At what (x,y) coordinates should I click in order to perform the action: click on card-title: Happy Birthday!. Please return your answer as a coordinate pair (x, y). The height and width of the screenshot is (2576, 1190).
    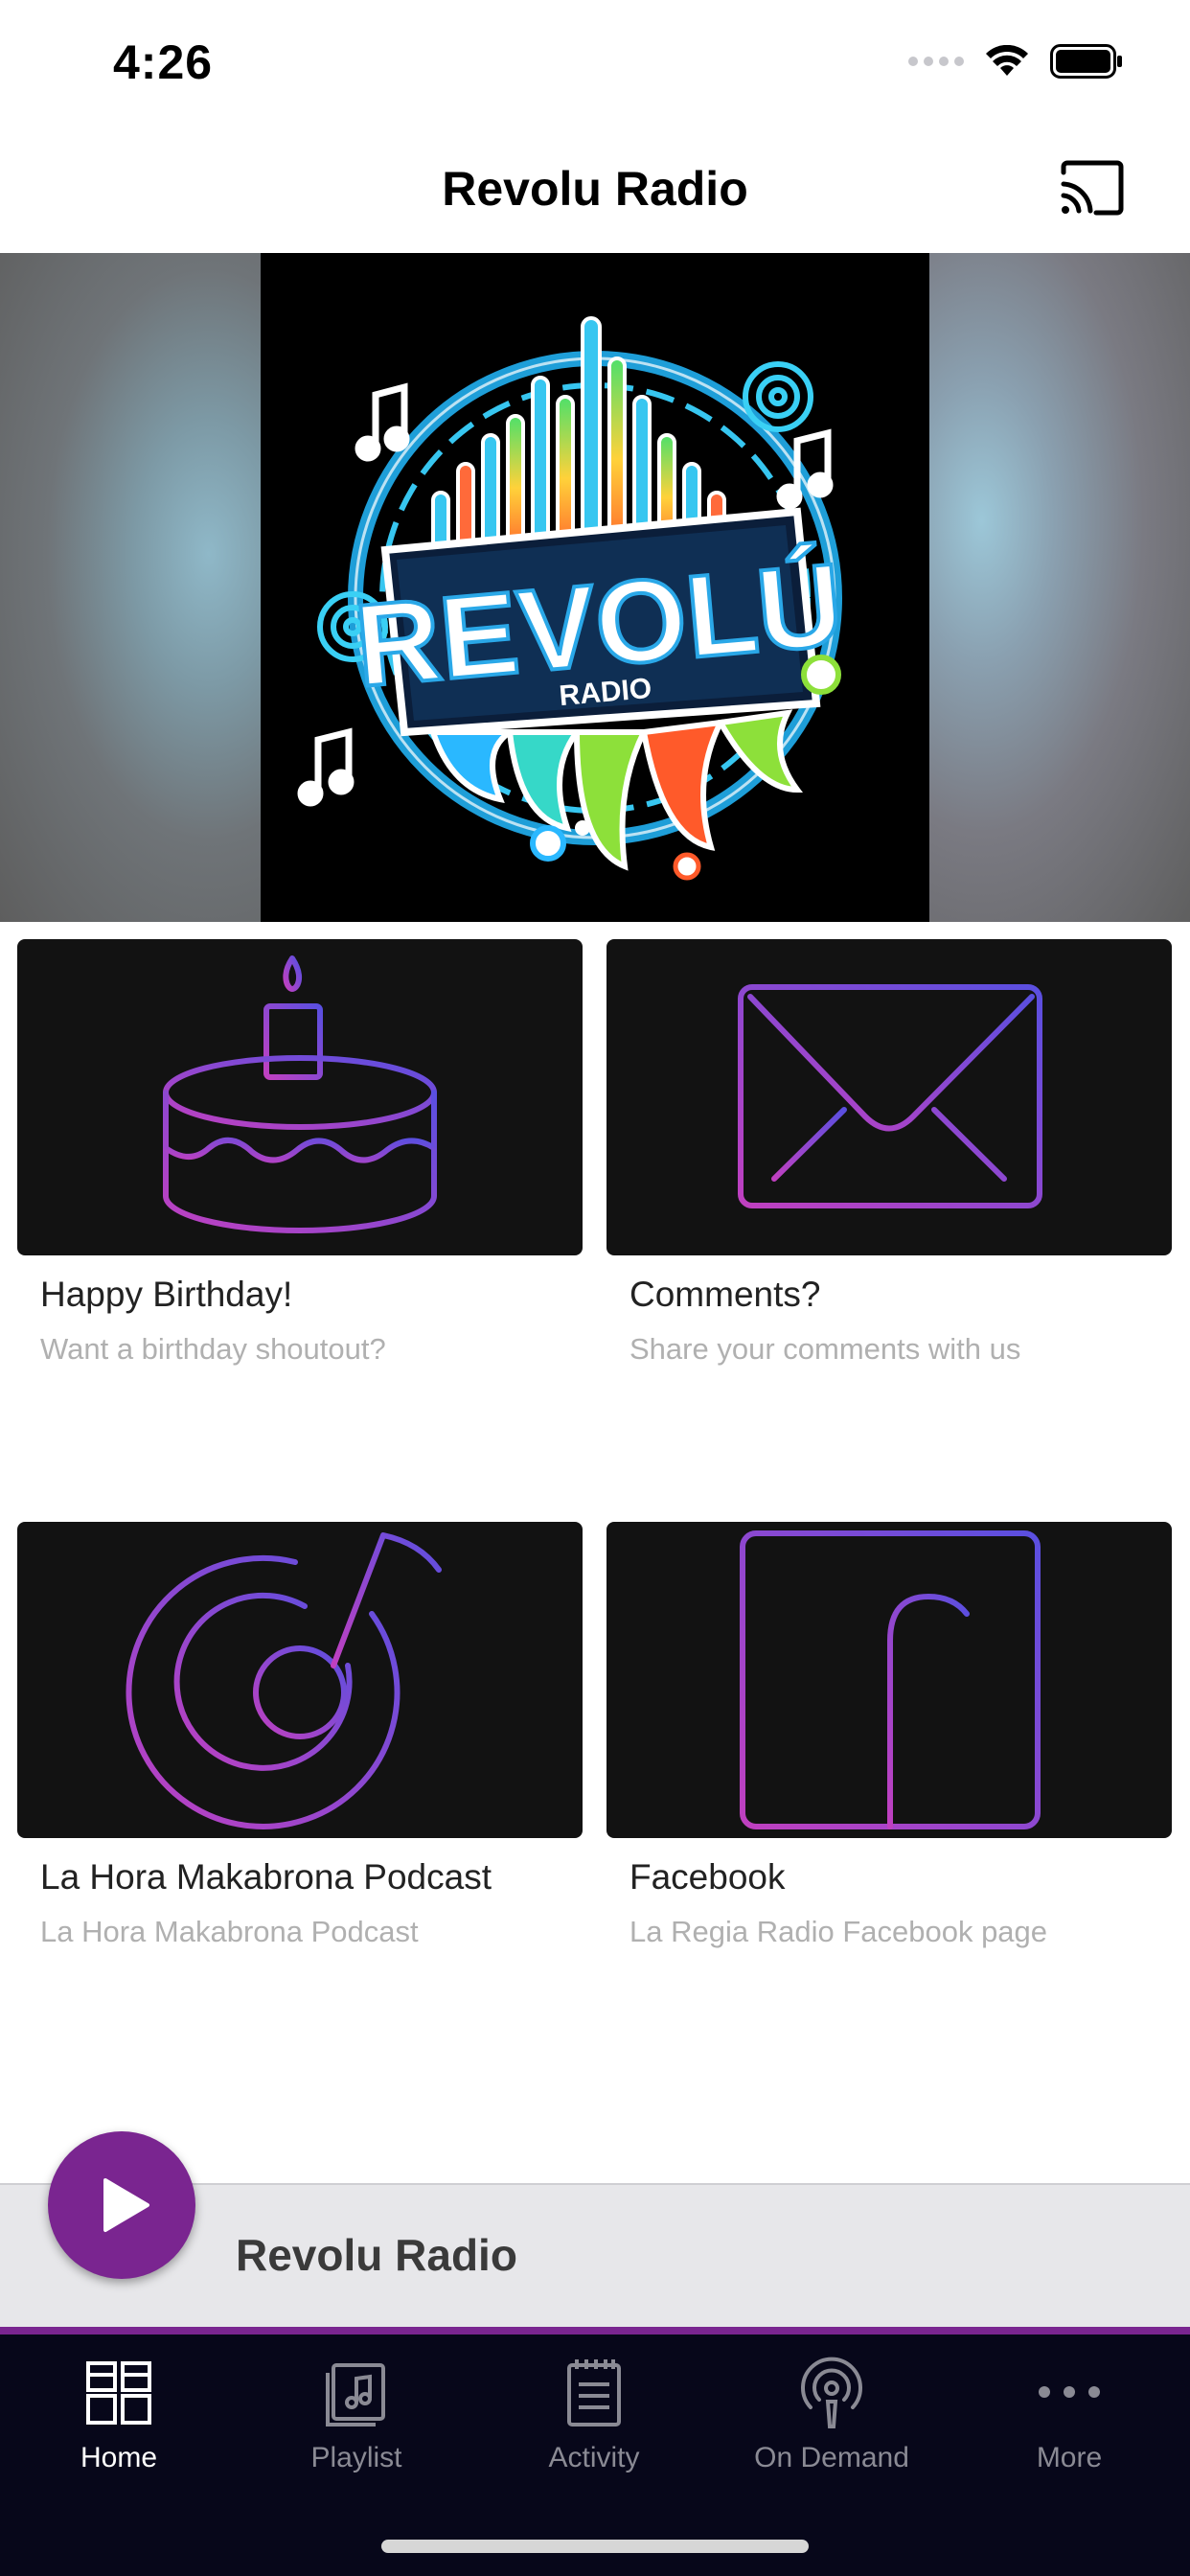
    Looking at the image, I should click on (167, 1295).